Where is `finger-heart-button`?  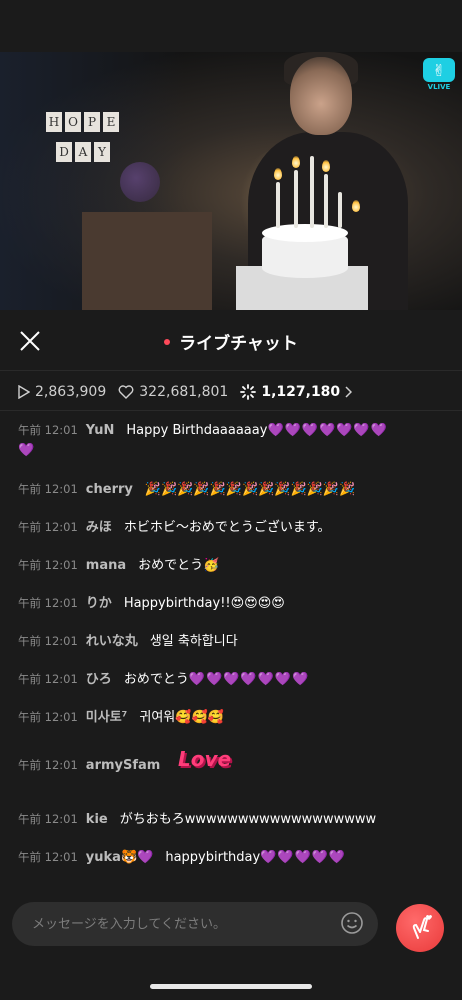 finger-heart-button is located at coordinates (420, 928).